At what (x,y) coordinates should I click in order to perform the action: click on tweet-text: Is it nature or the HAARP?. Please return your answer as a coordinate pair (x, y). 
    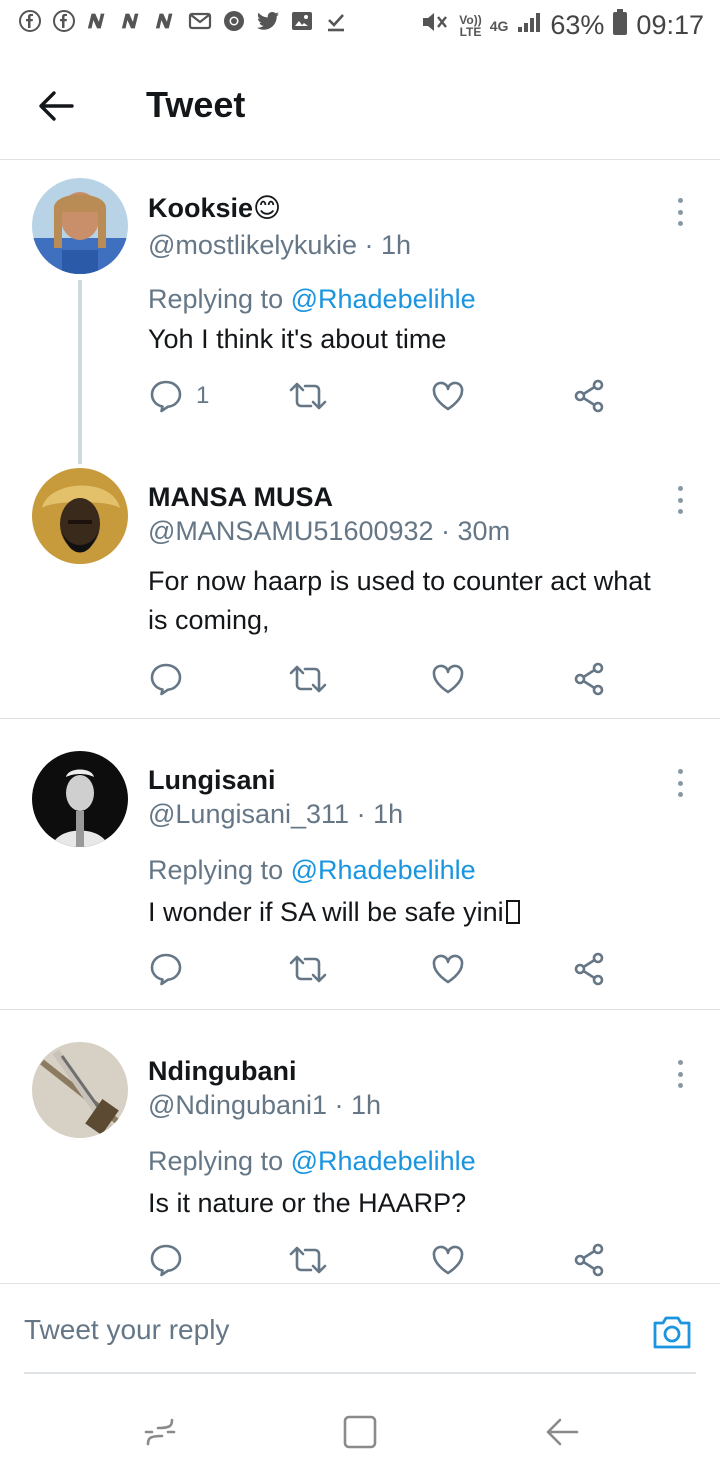
    Looking at the image, I should click on (307, 1203).